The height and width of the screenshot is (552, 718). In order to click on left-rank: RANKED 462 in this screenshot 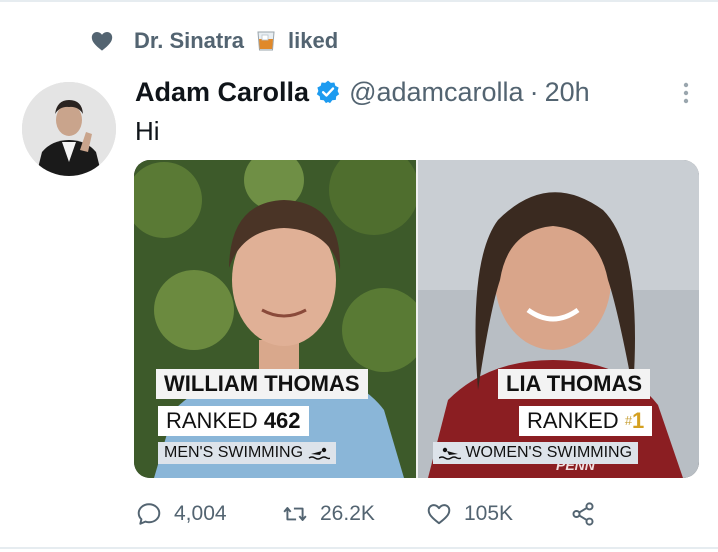, I will do `click(233, 421)`.